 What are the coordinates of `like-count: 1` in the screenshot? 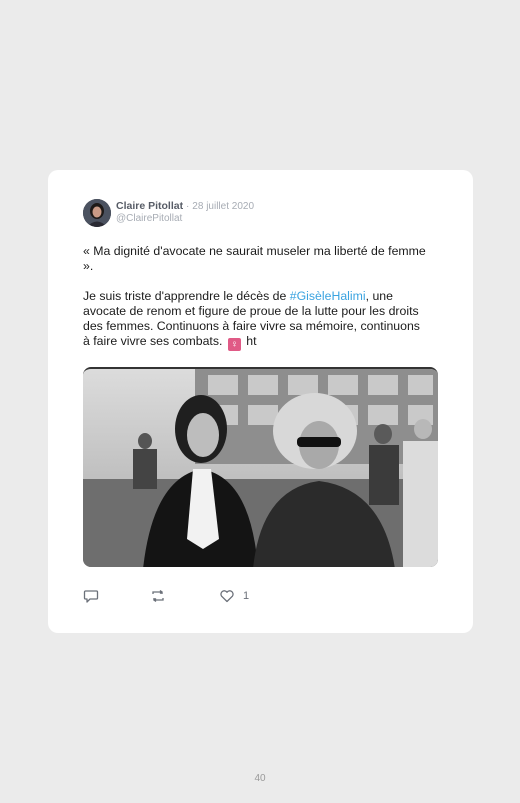 It's located at (246, 596).